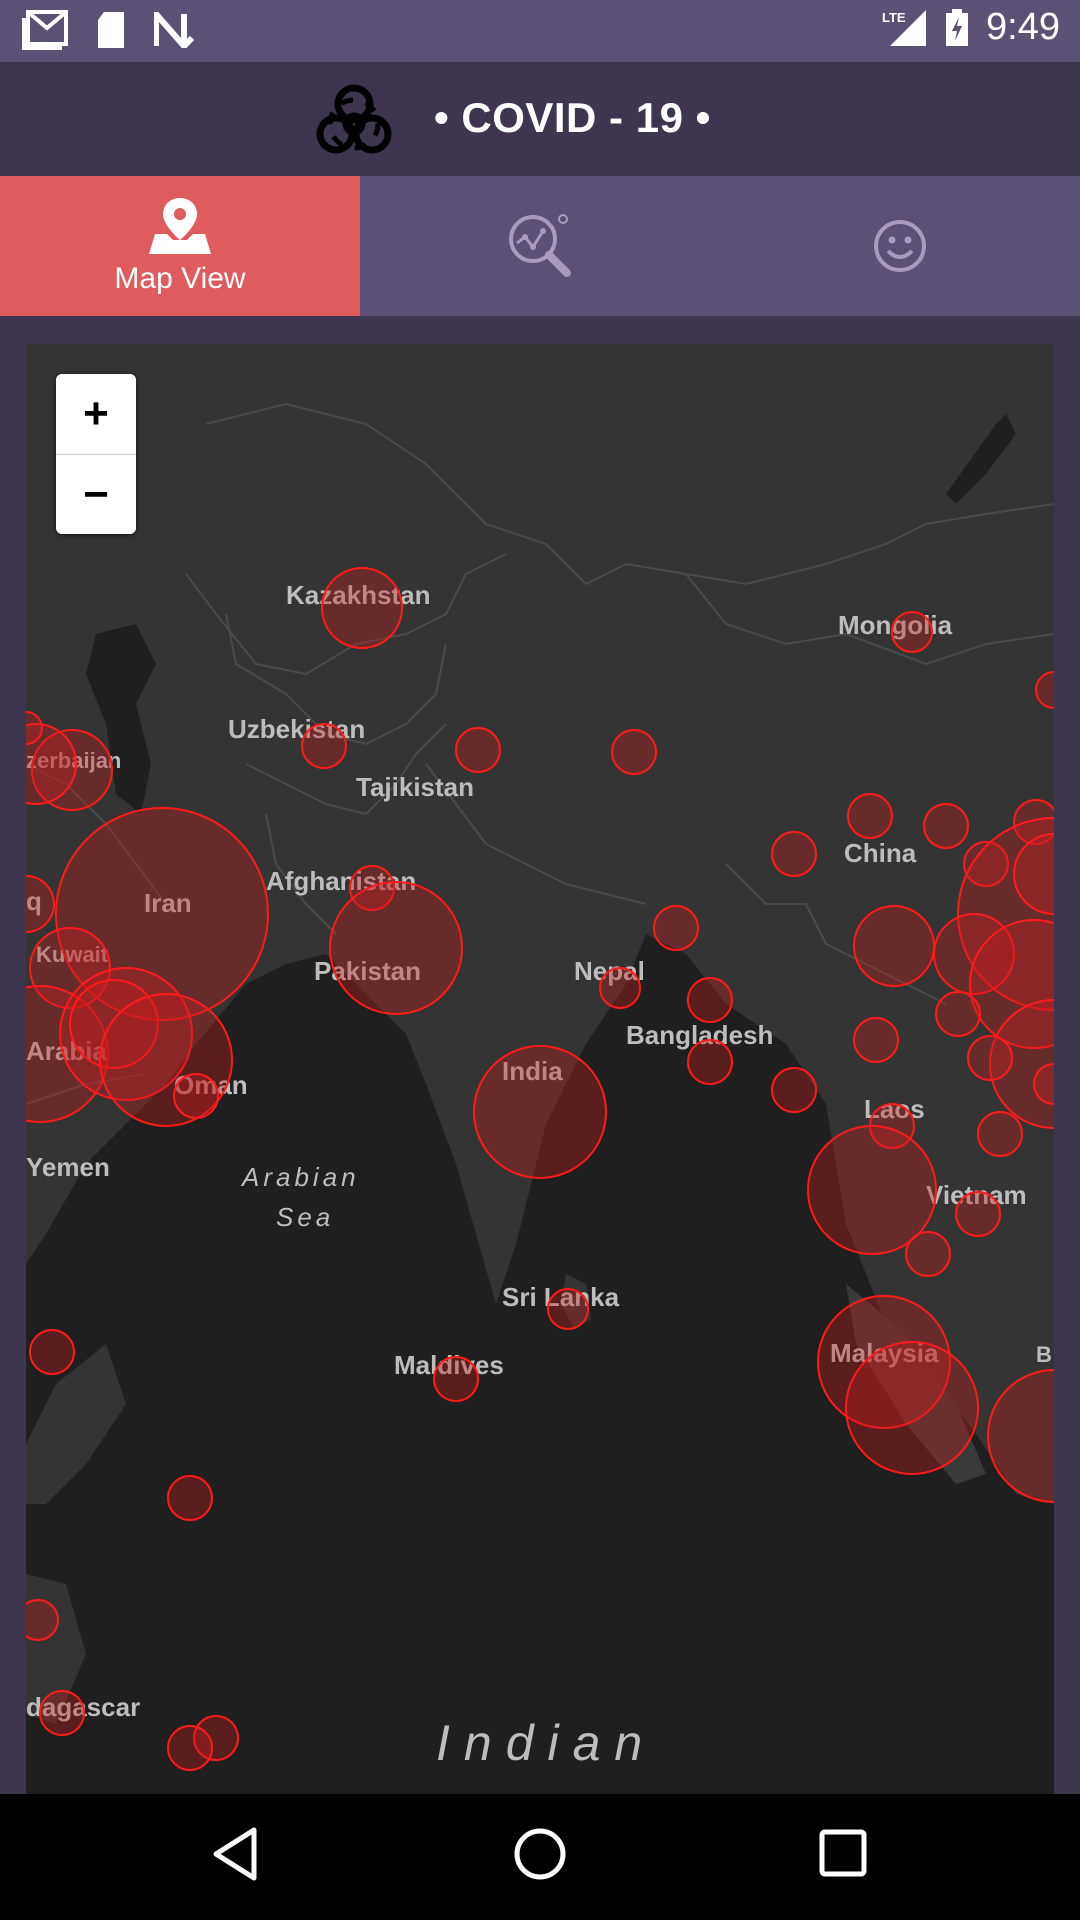 The image size is (1080, 1920). I want to click on marker-myanmar, so click(794, 1090).